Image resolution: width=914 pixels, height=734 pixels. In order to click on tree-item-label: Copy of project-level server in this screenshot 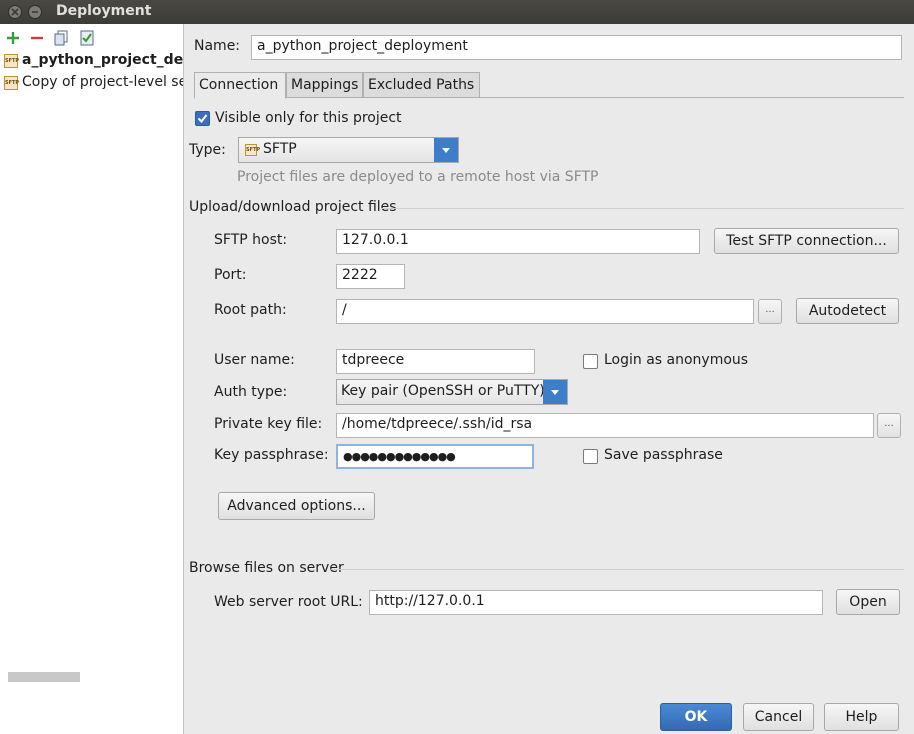, I will do `click(102, 82)`.